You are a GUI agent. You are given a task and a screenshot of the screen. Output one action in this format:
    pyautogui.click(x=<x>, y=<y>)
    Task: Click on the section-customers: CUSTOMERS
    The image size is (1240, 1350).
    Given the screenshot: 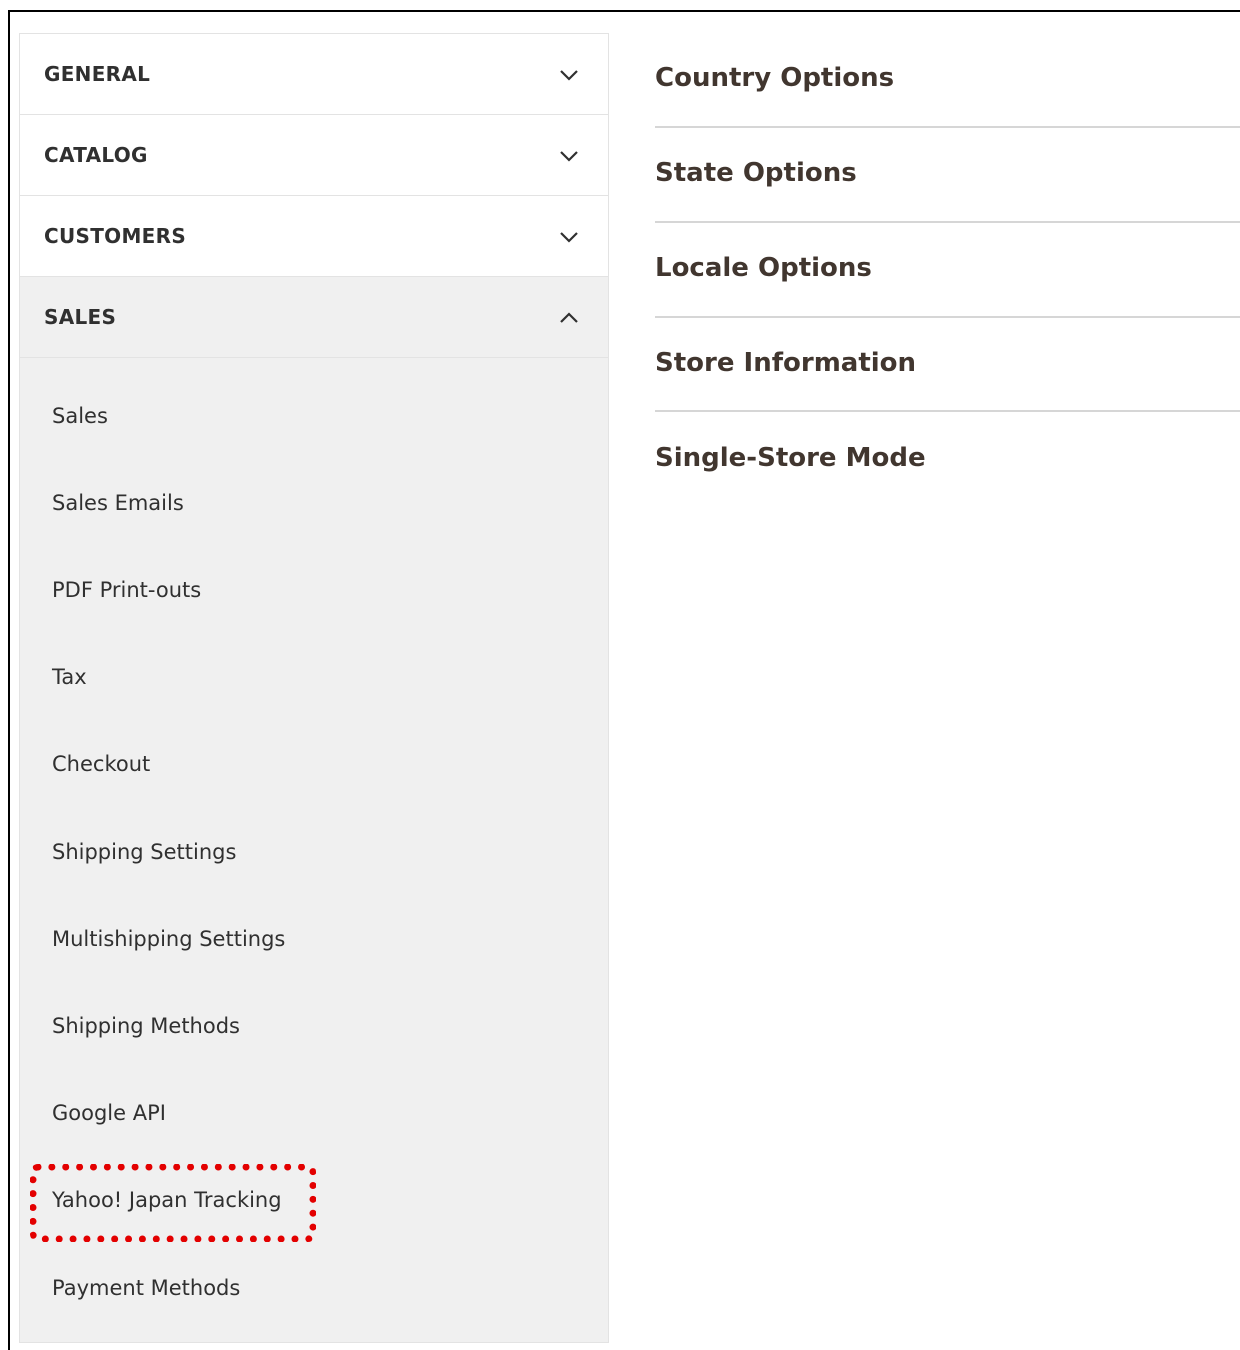 What is the action you would take?
    pyautogui.click(x=314, y=236)
    